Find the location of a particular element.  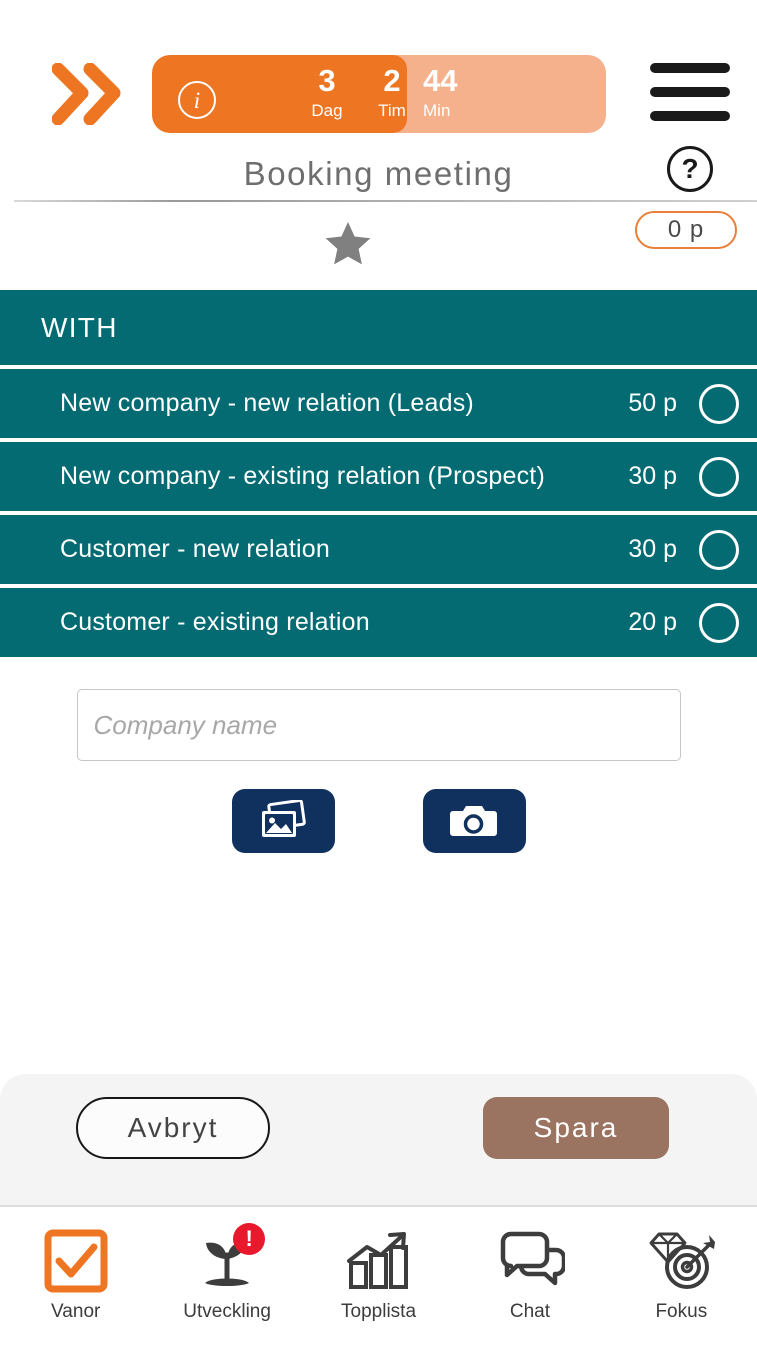

cancel-button: Avbryt is located at coordinates (173, 1128).